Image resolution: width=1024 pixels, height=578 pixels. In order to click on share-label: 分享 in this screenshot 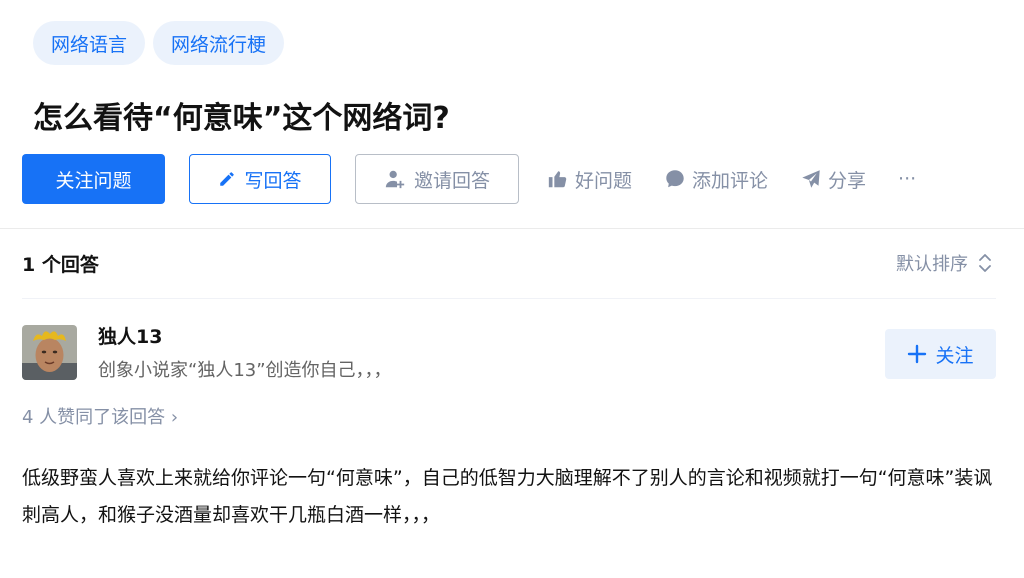, I will do `click(847, 180)`.